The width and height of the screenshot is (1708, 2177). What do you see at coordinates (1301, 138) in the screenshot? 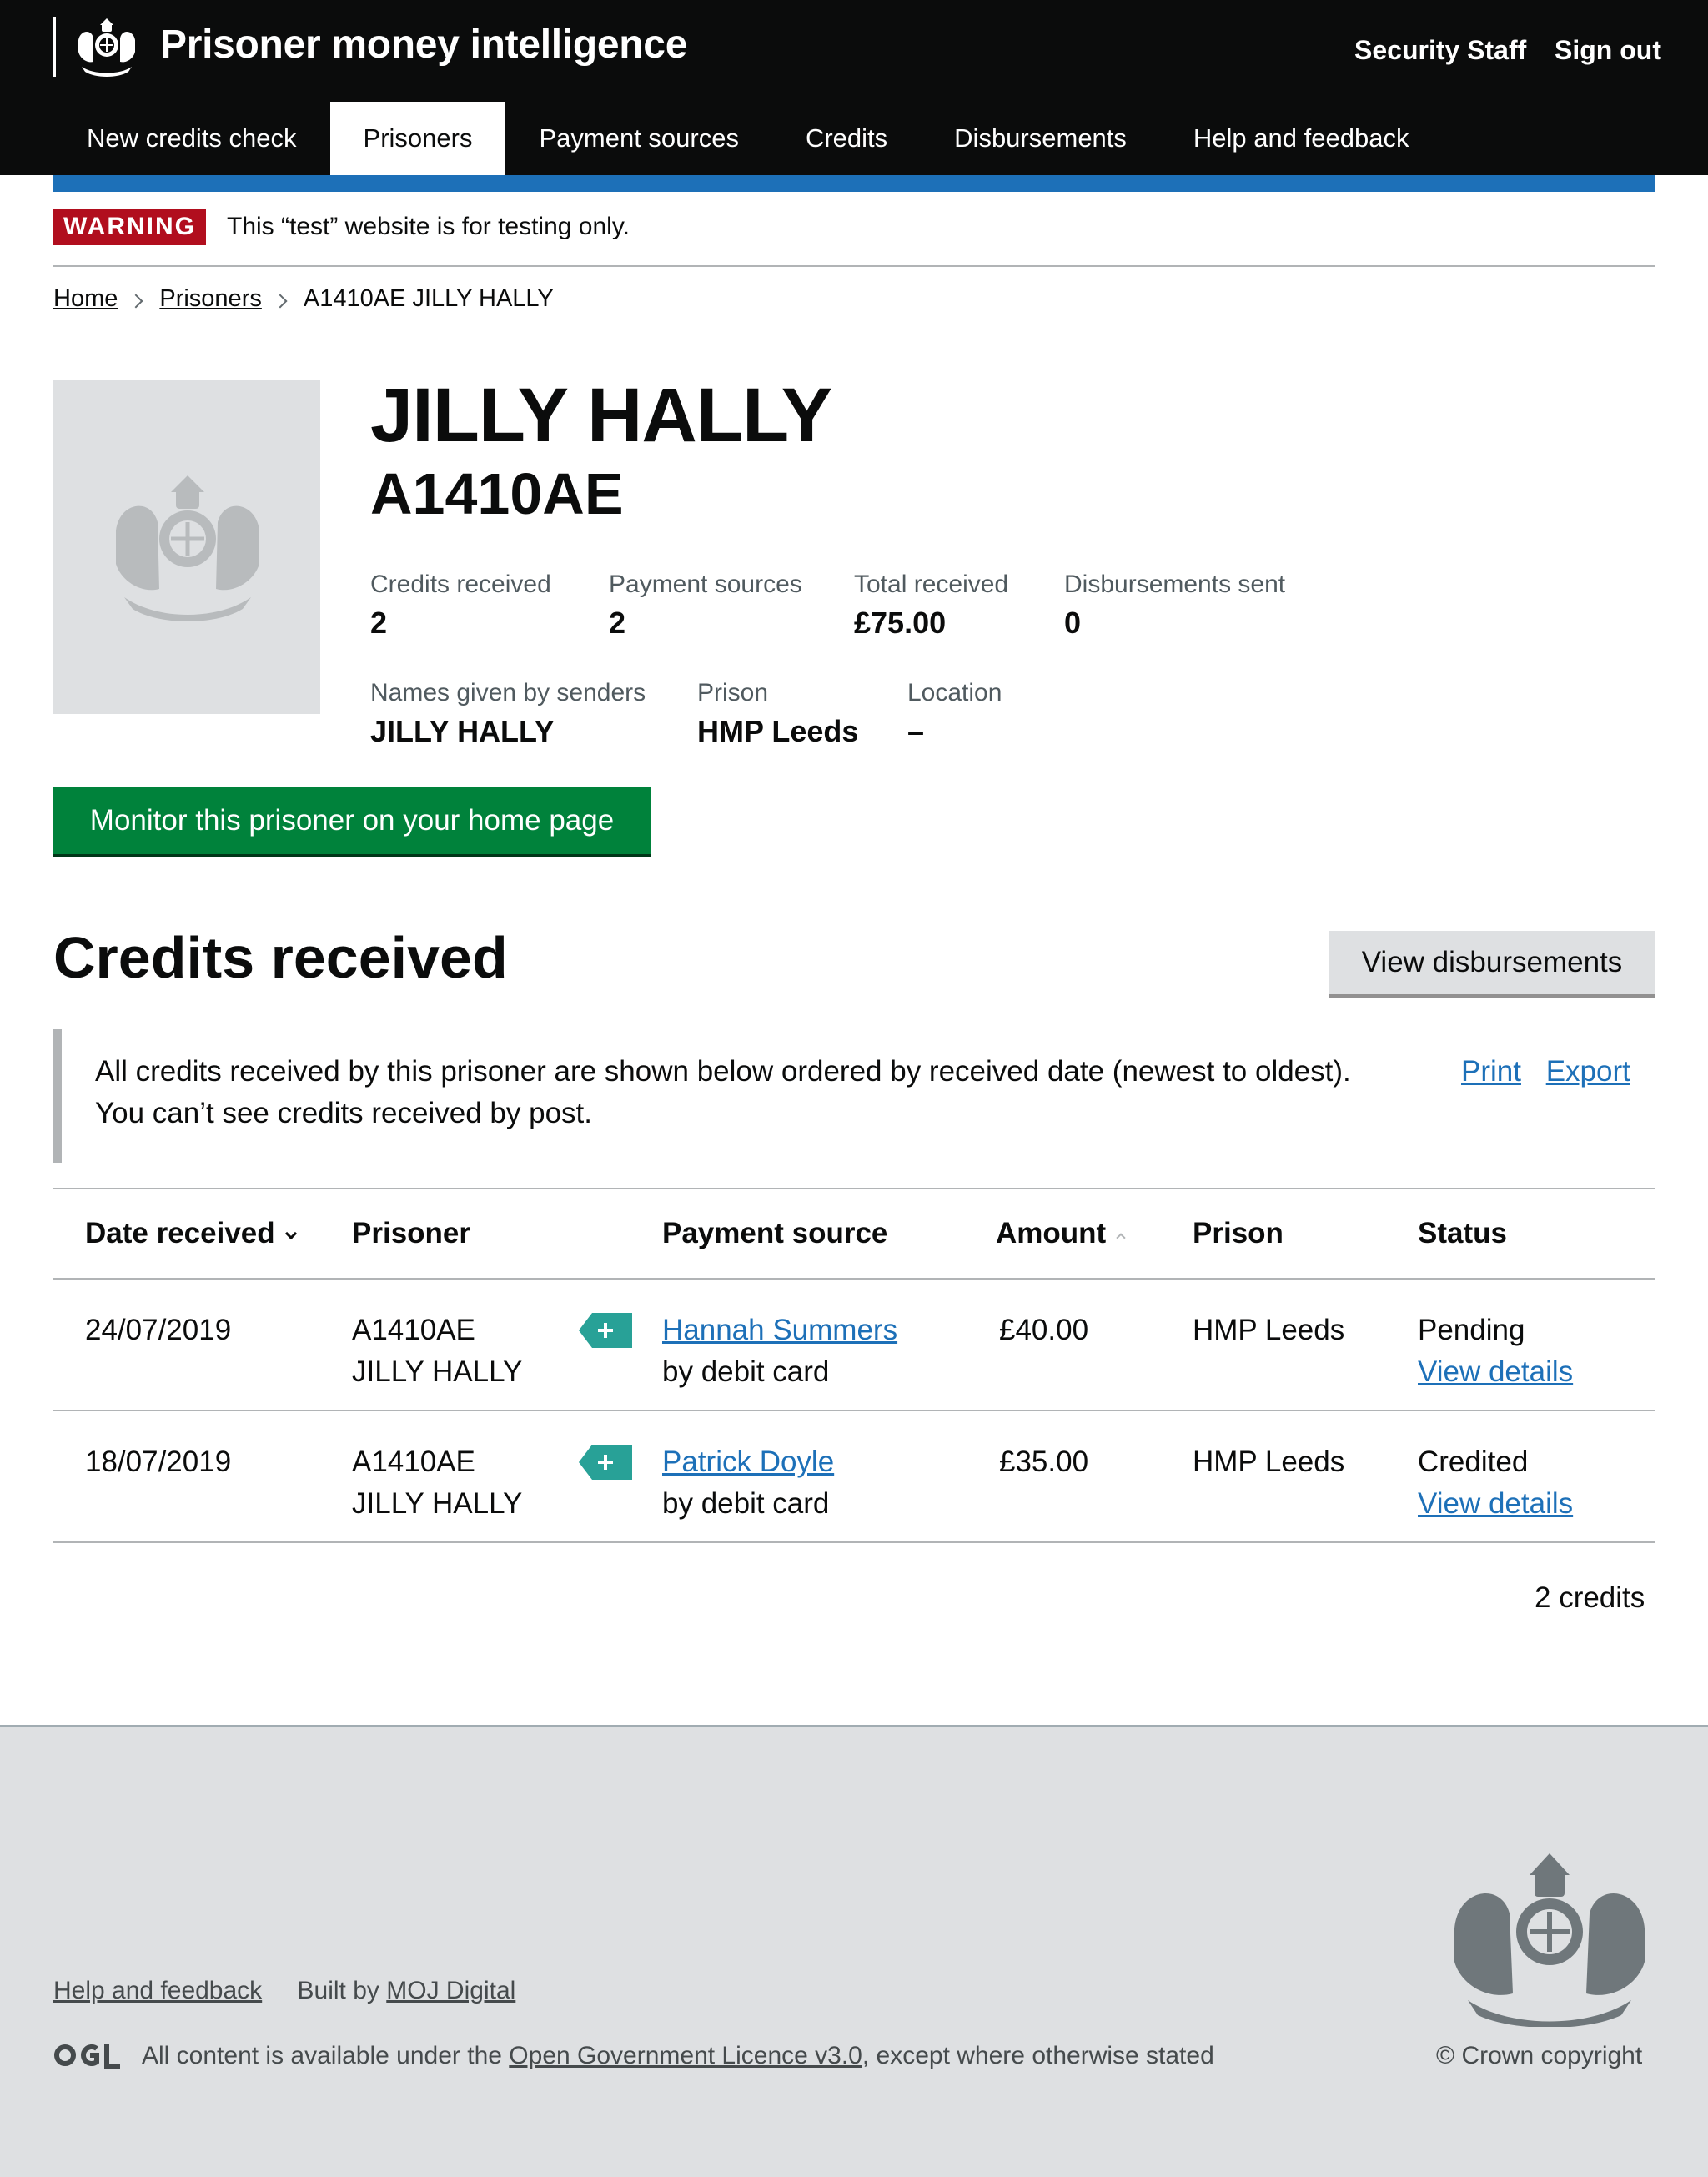
I see `nav-help-and-feedback: Help and feedback` at bounding box center [1301, 138].